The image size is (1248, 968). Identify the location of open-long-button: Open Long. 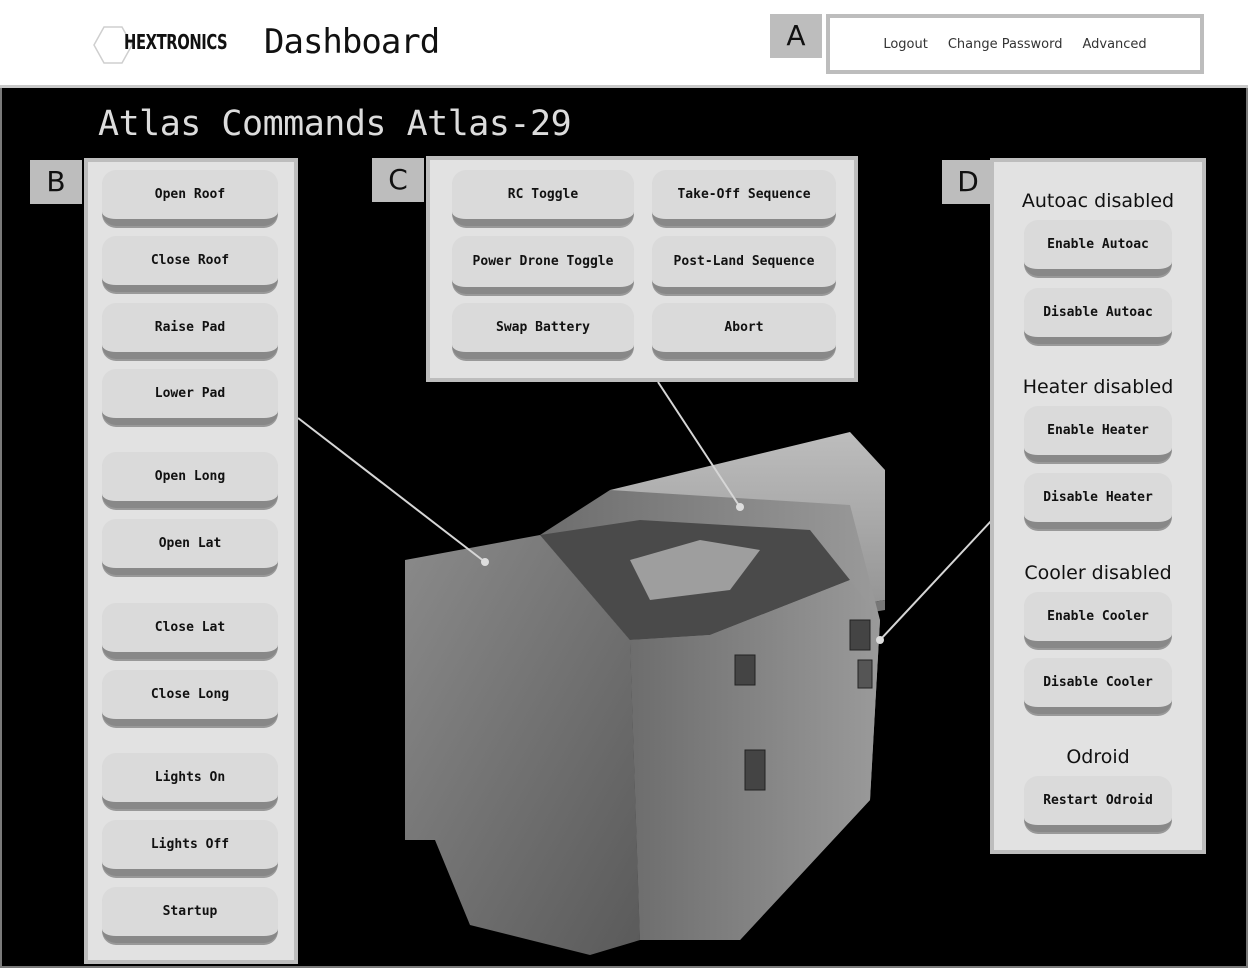
(190, 480).